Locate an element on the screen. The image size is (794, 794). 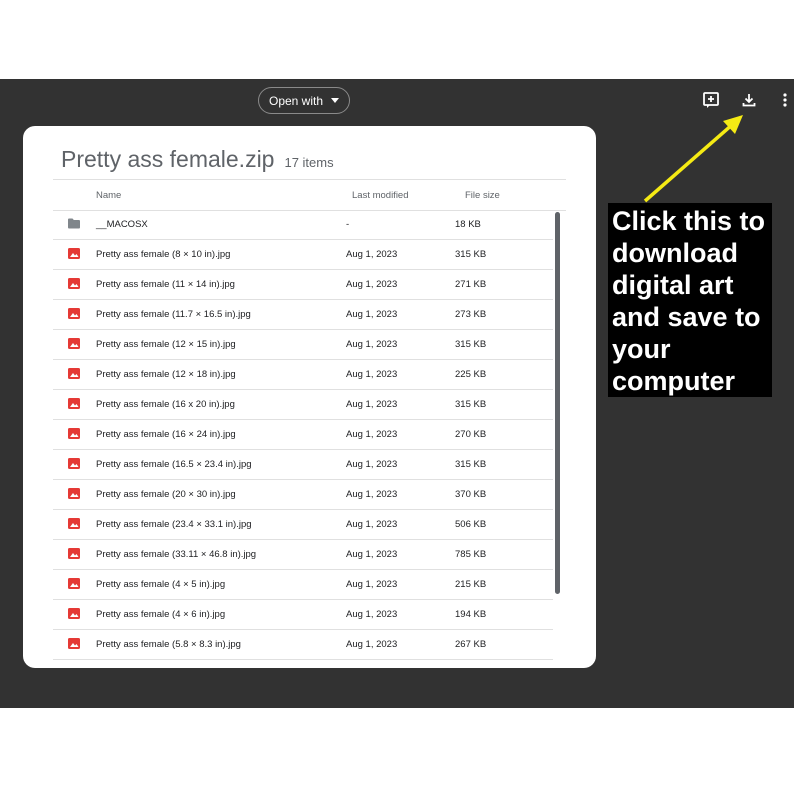
arrow-shaft is located at coordinates (689, 162).